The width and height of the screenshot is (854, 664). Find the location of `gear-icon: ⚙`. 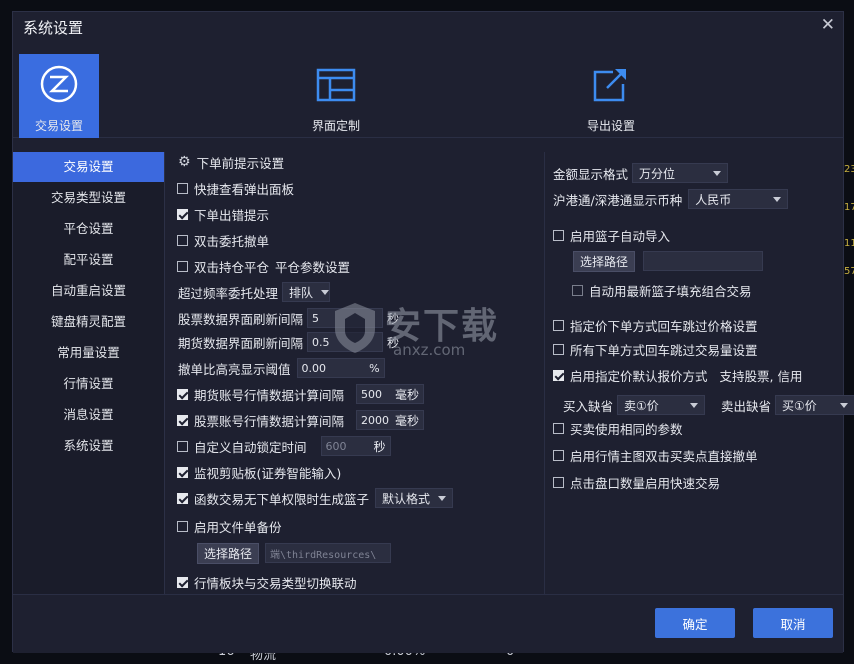

gear-icon: ⚙ is located at coordinates (184, 162).